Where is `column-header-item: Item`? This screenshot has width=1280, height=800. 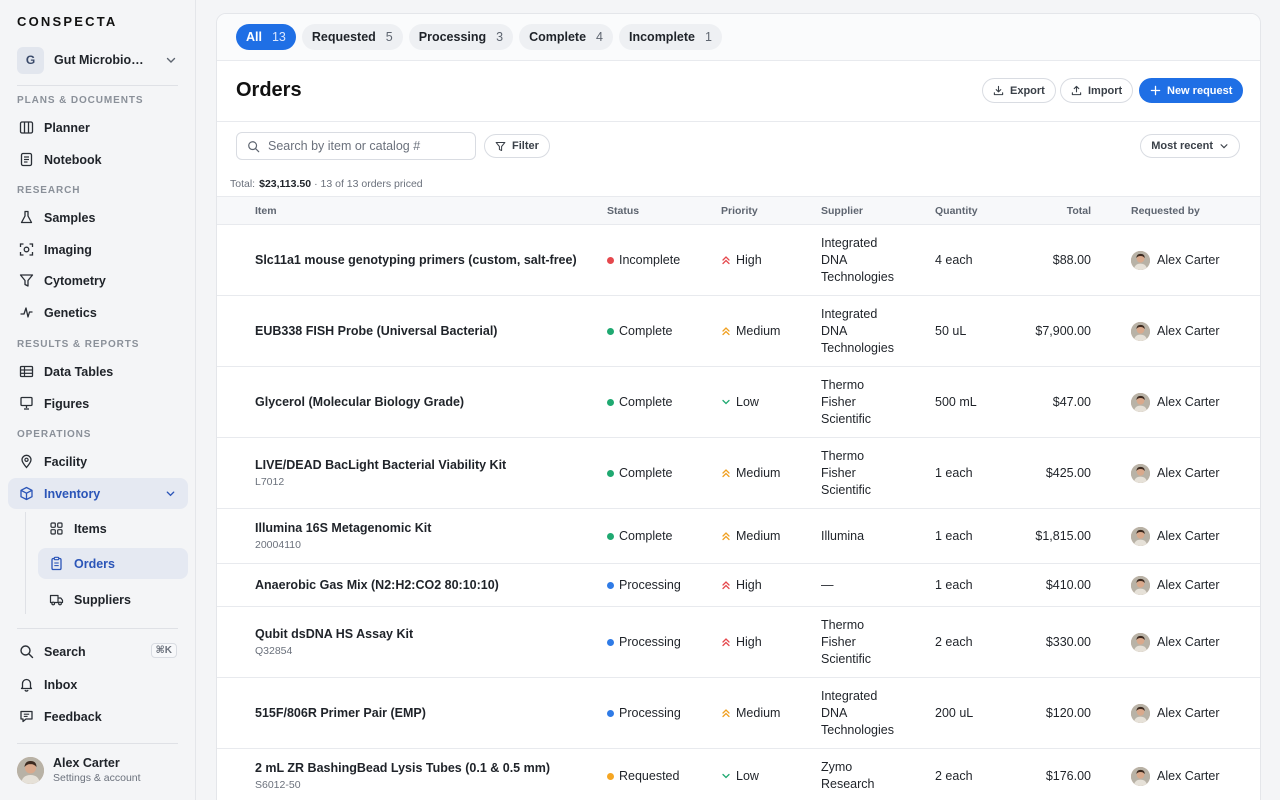
column-header-item: Item is located at coordinates (412, 210).